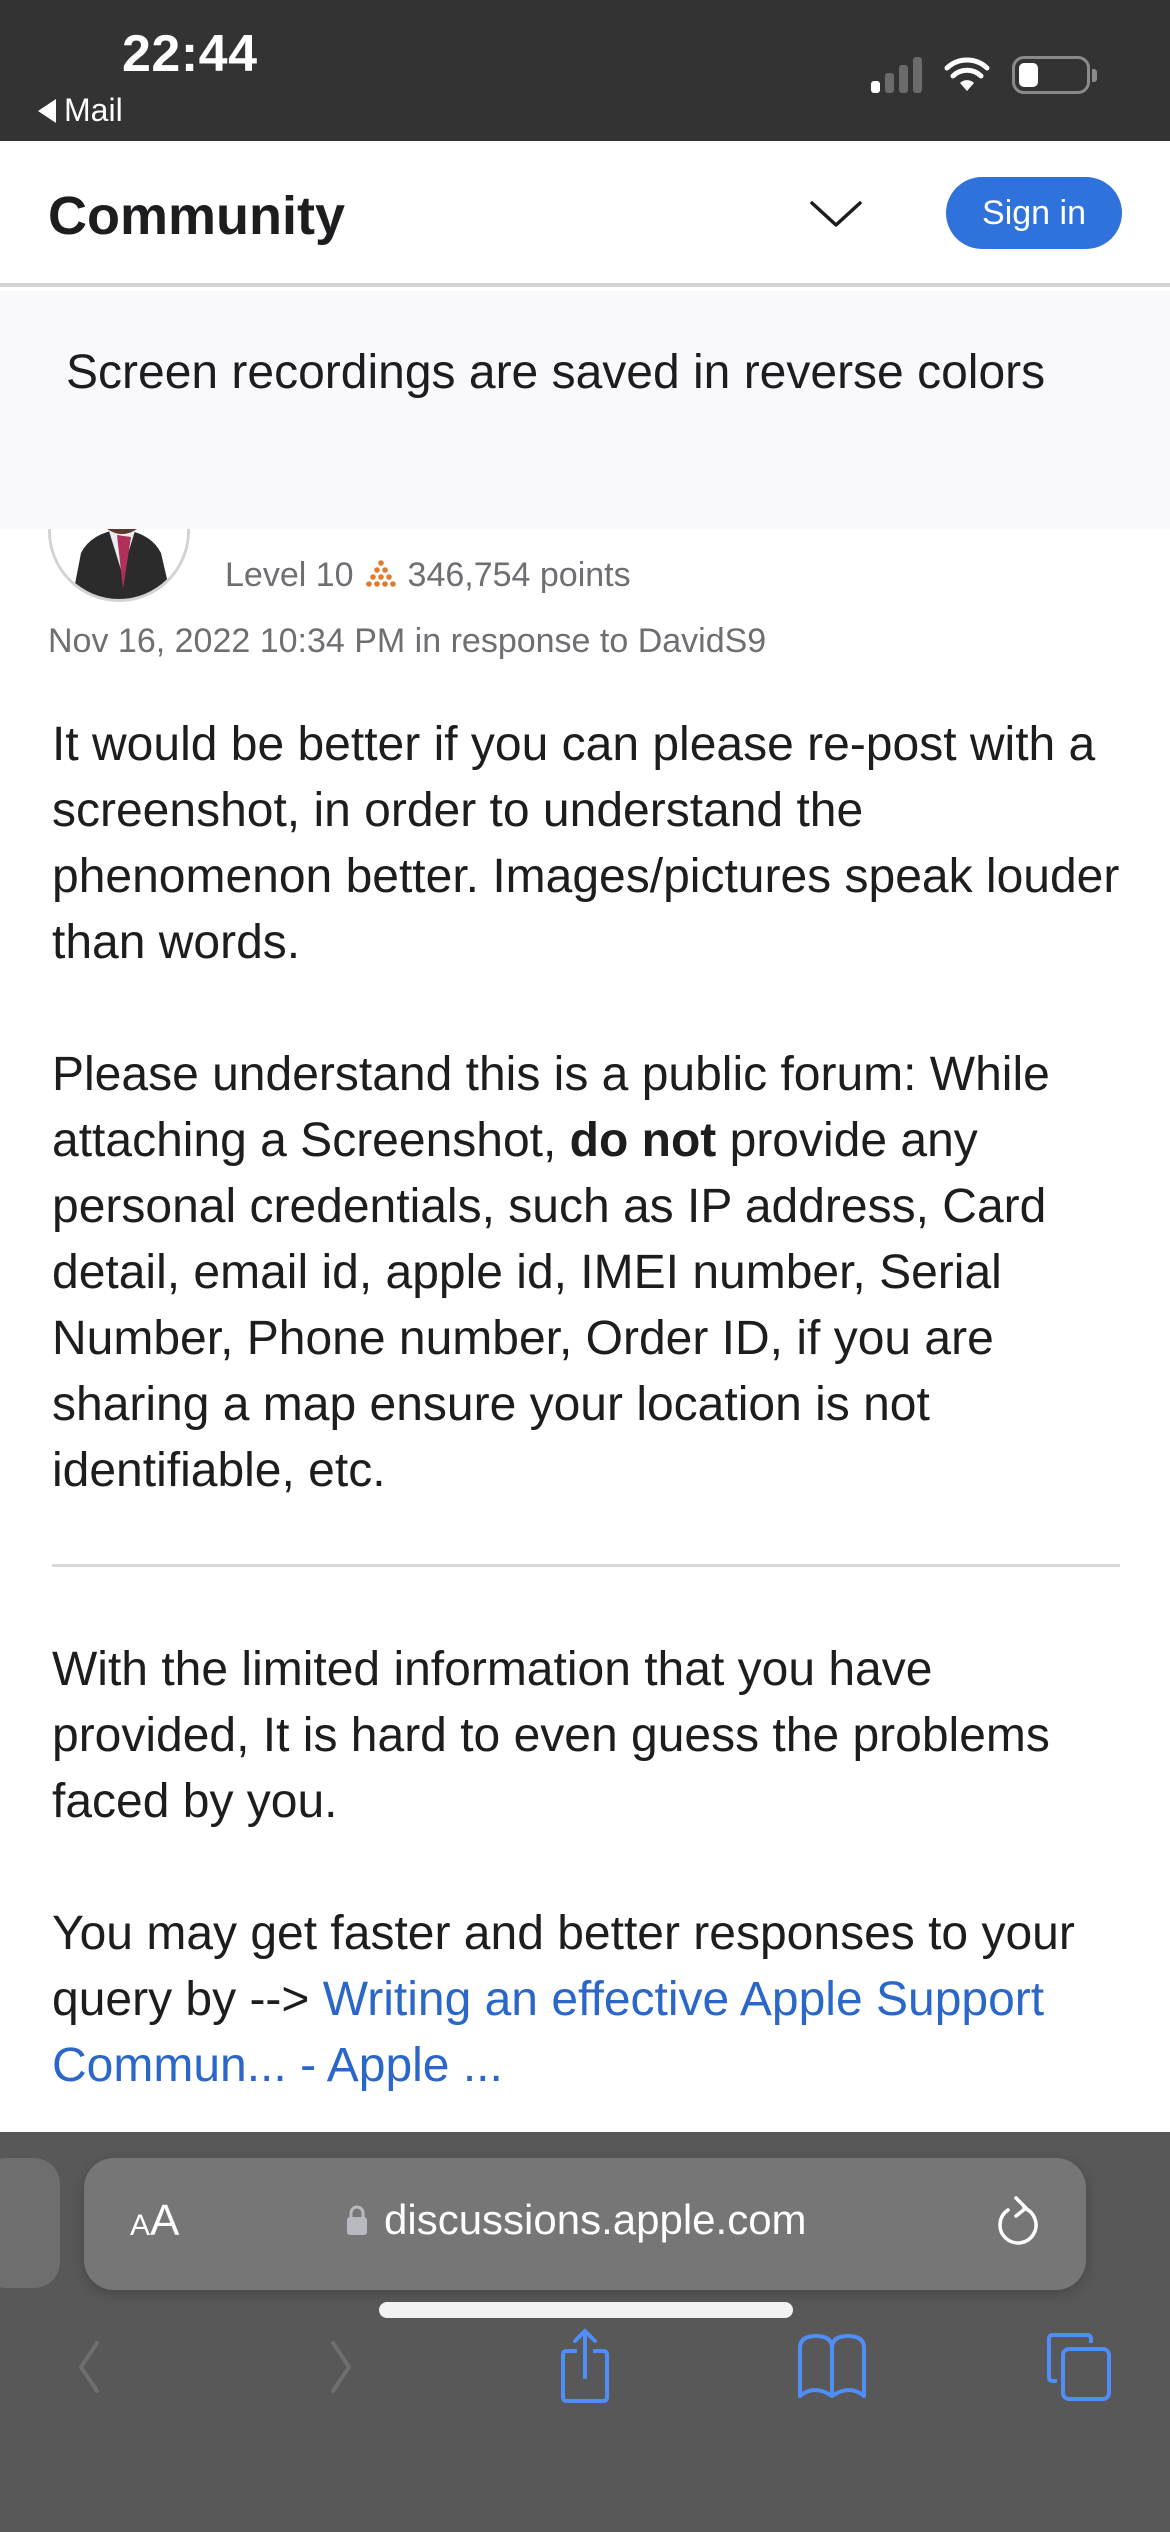  What do you see at coordinates (586, 2310) in the screenshot?
I see `home-indicator` at bounding box center [586, 2310].